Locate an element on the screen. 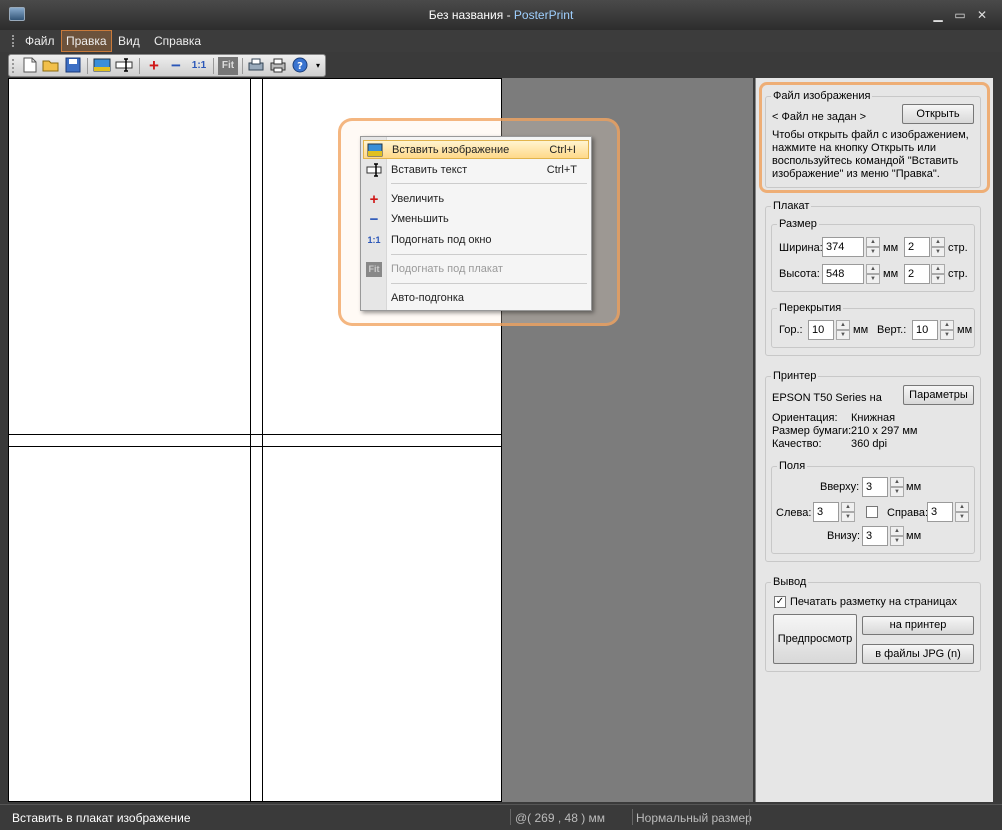 Image resolution: width=1002 pixels, height=830 pixels. maximize-icon: ▭ is located at coordinates (960, 15).